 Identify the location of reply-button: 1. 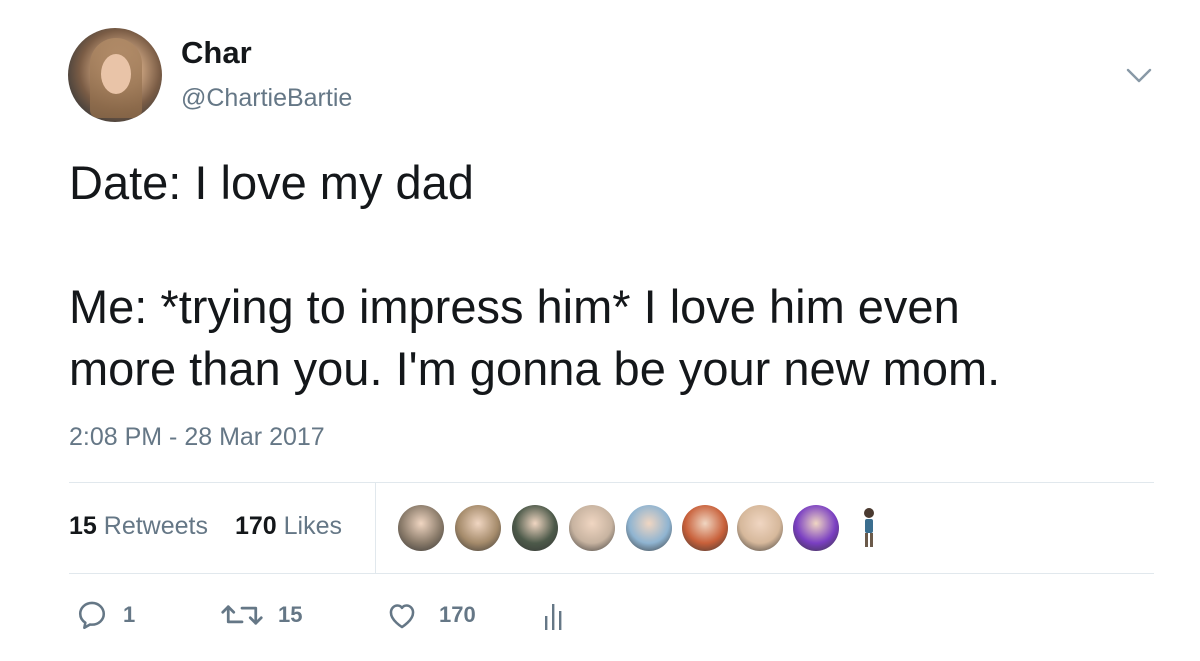
(105, 615).